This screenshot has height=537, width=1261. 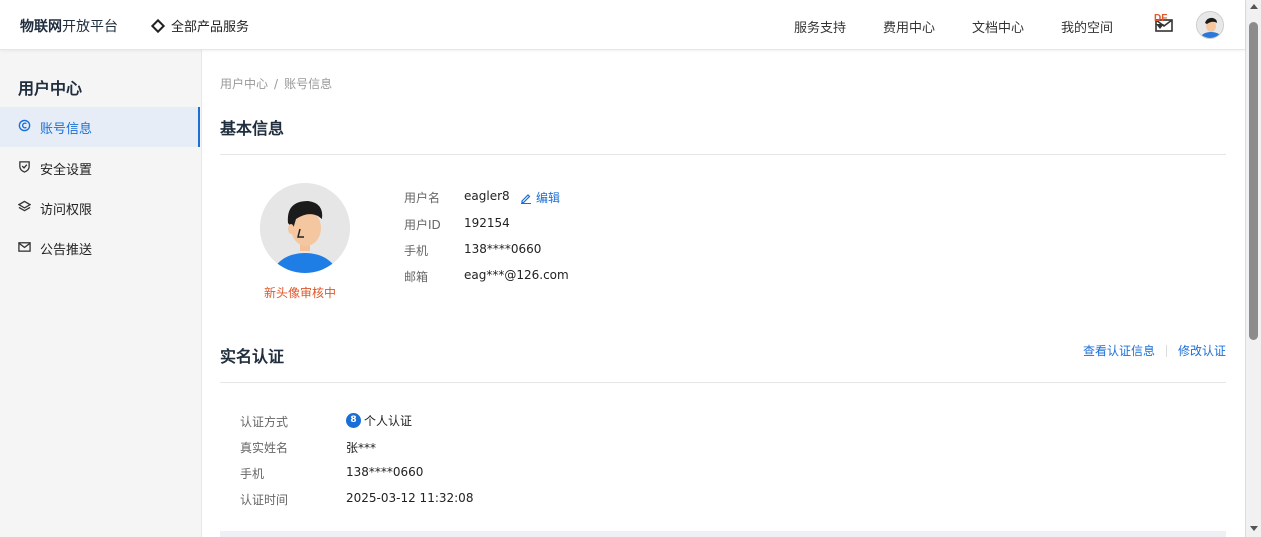 I want to click on brand-logo: 物联网开放平台, so click(x=69, y=26).